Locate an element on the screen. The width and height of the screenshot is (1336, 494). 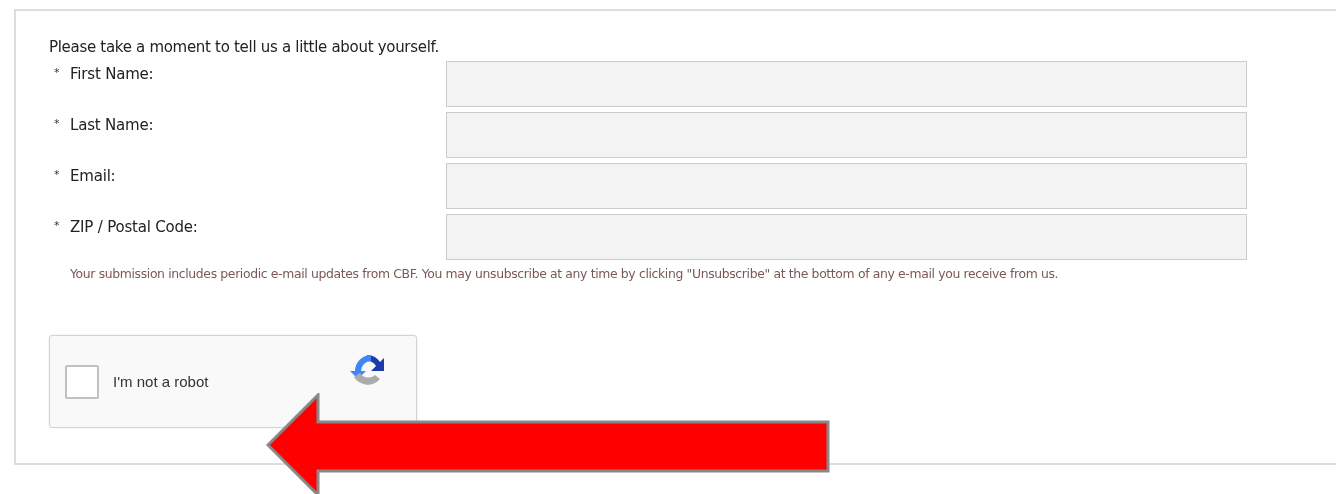
intro-text: Please take a moment to tell us a little about yourself. is located at coordinates (244, 47).